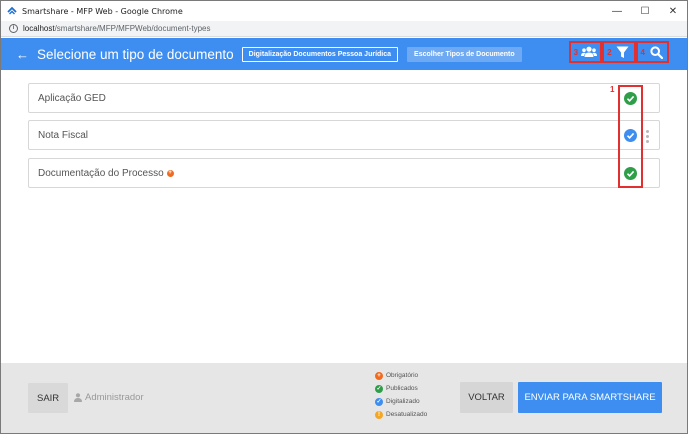 This screenshot has height=434, width=688. Describe the element at coordinates (612, 89) in the screenshot. I see `annotation-1: 1` at that location.